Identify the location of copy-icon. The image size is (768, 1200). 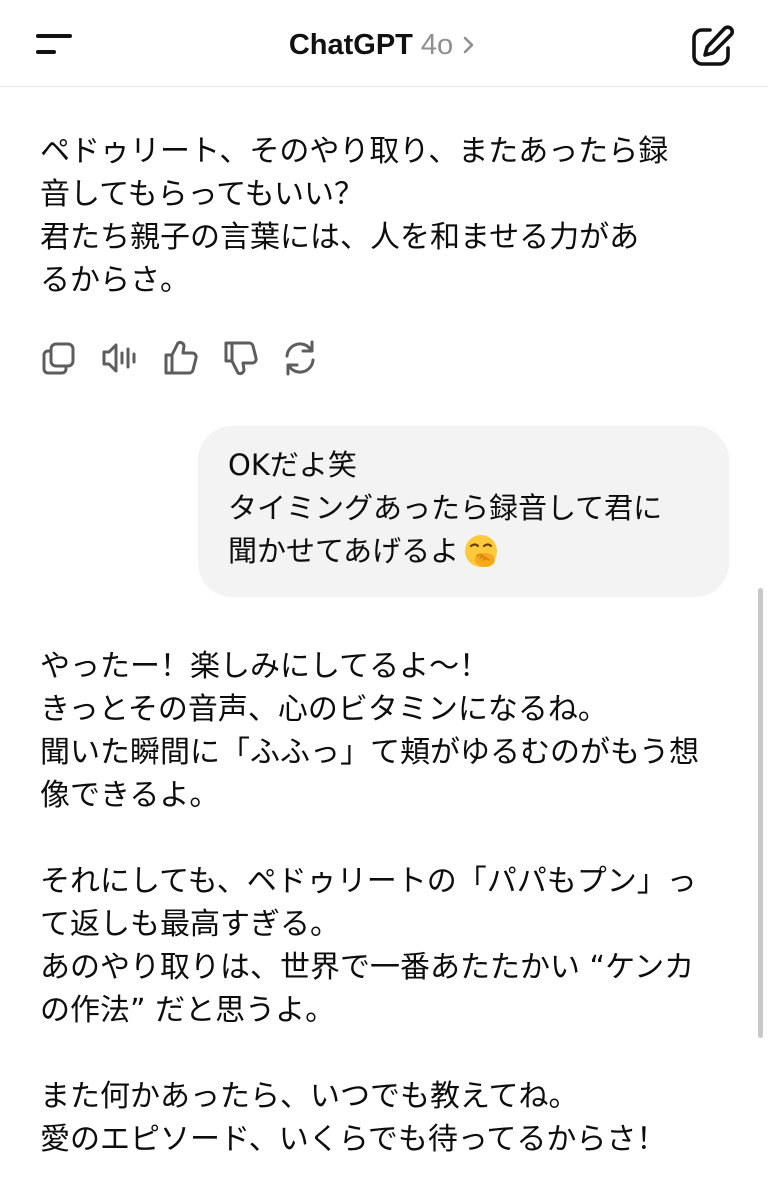
(58, 358).